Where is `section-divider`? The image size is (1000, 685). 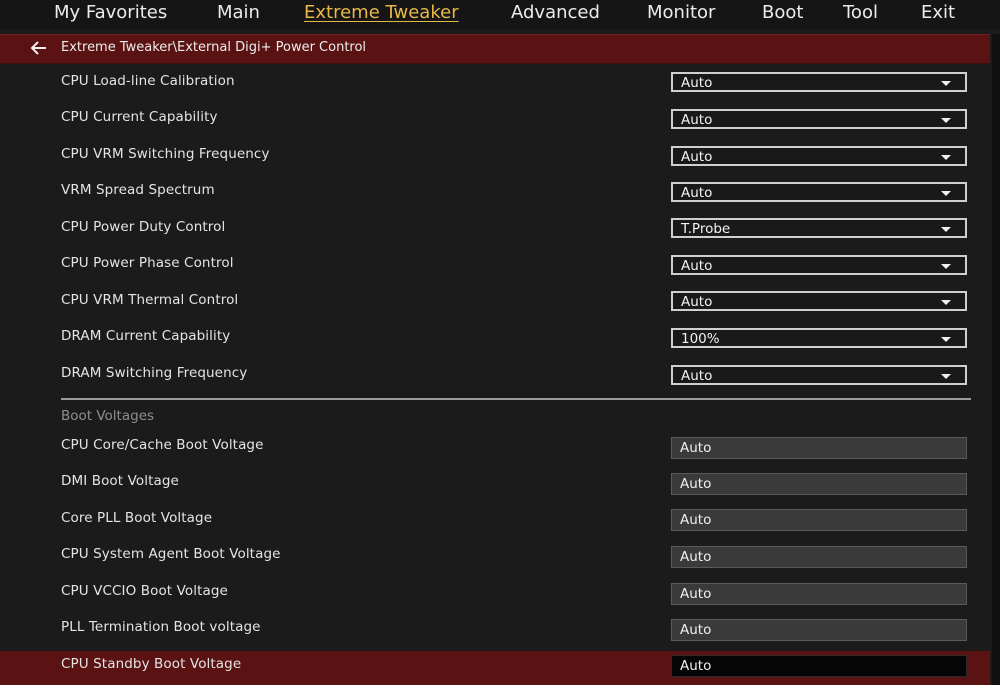 section-divider is located at coordinates (516, 399).